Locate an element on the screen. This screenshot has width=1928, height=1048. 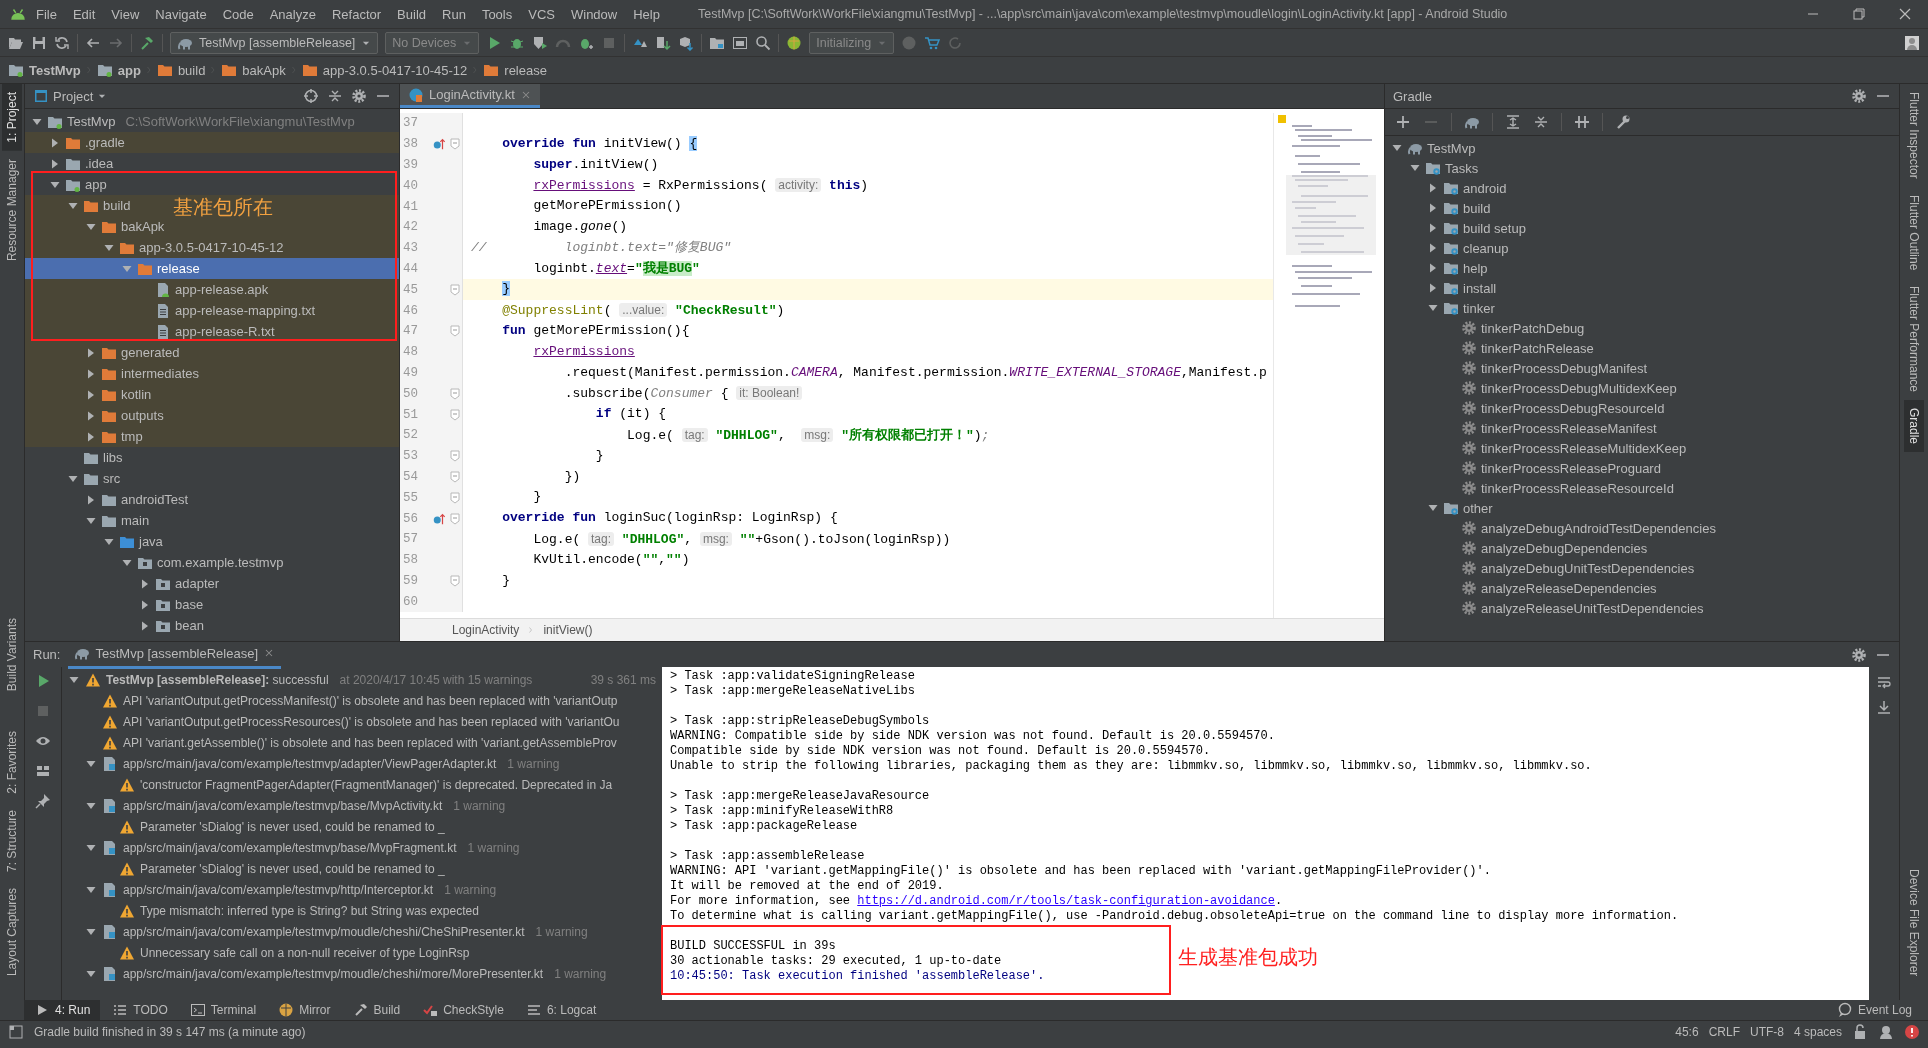
tree-item: TestMvp C:\SoftWork\WorkFile\xiangmu\TestMvp is located at coordinates (193, 121).